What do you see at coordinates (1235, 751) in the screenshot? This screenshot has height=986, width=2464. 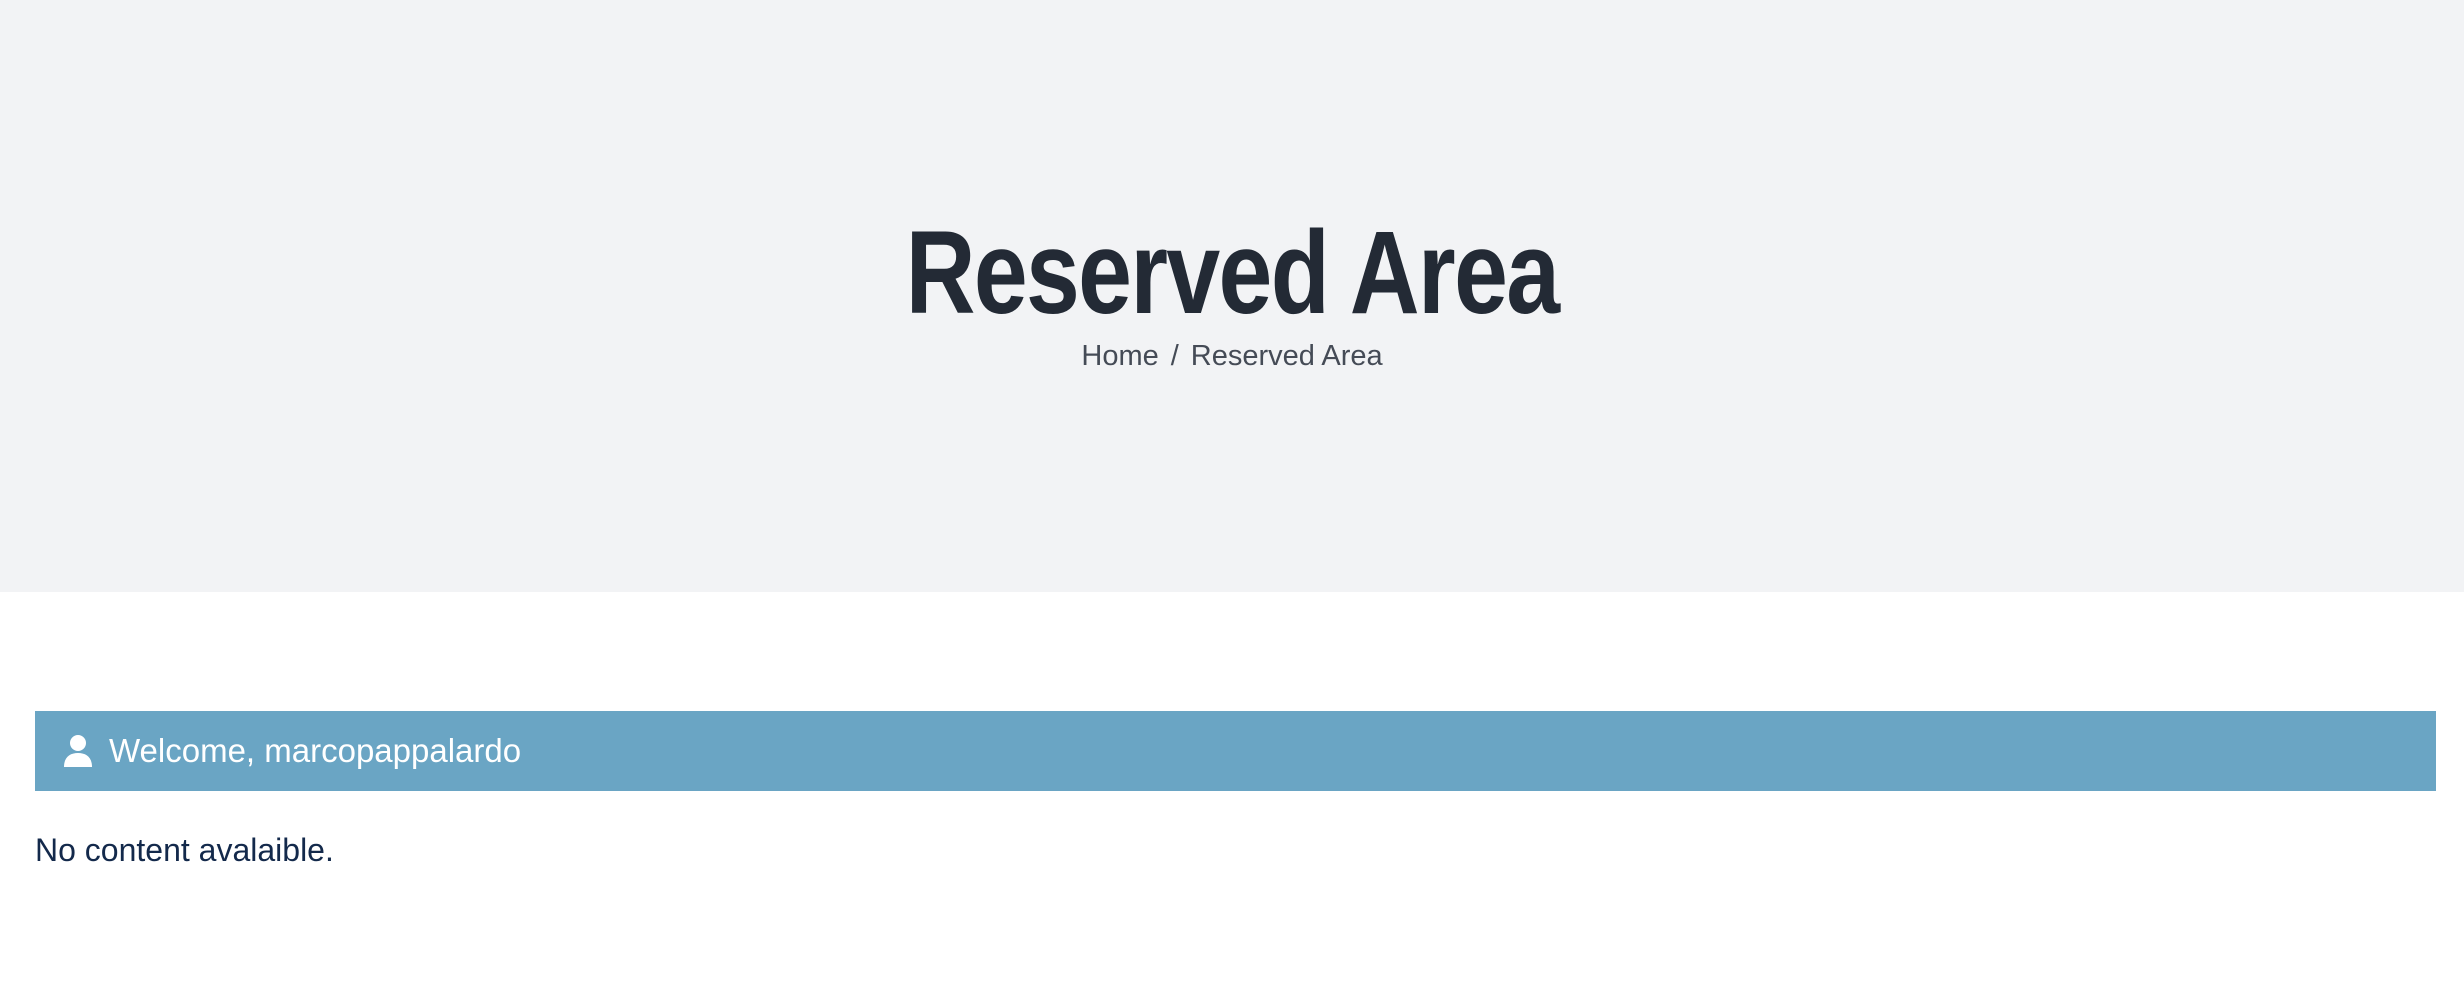 I see `welcome-bar: Welcome, marcopappalardo` at bounding box center [1235, 751].